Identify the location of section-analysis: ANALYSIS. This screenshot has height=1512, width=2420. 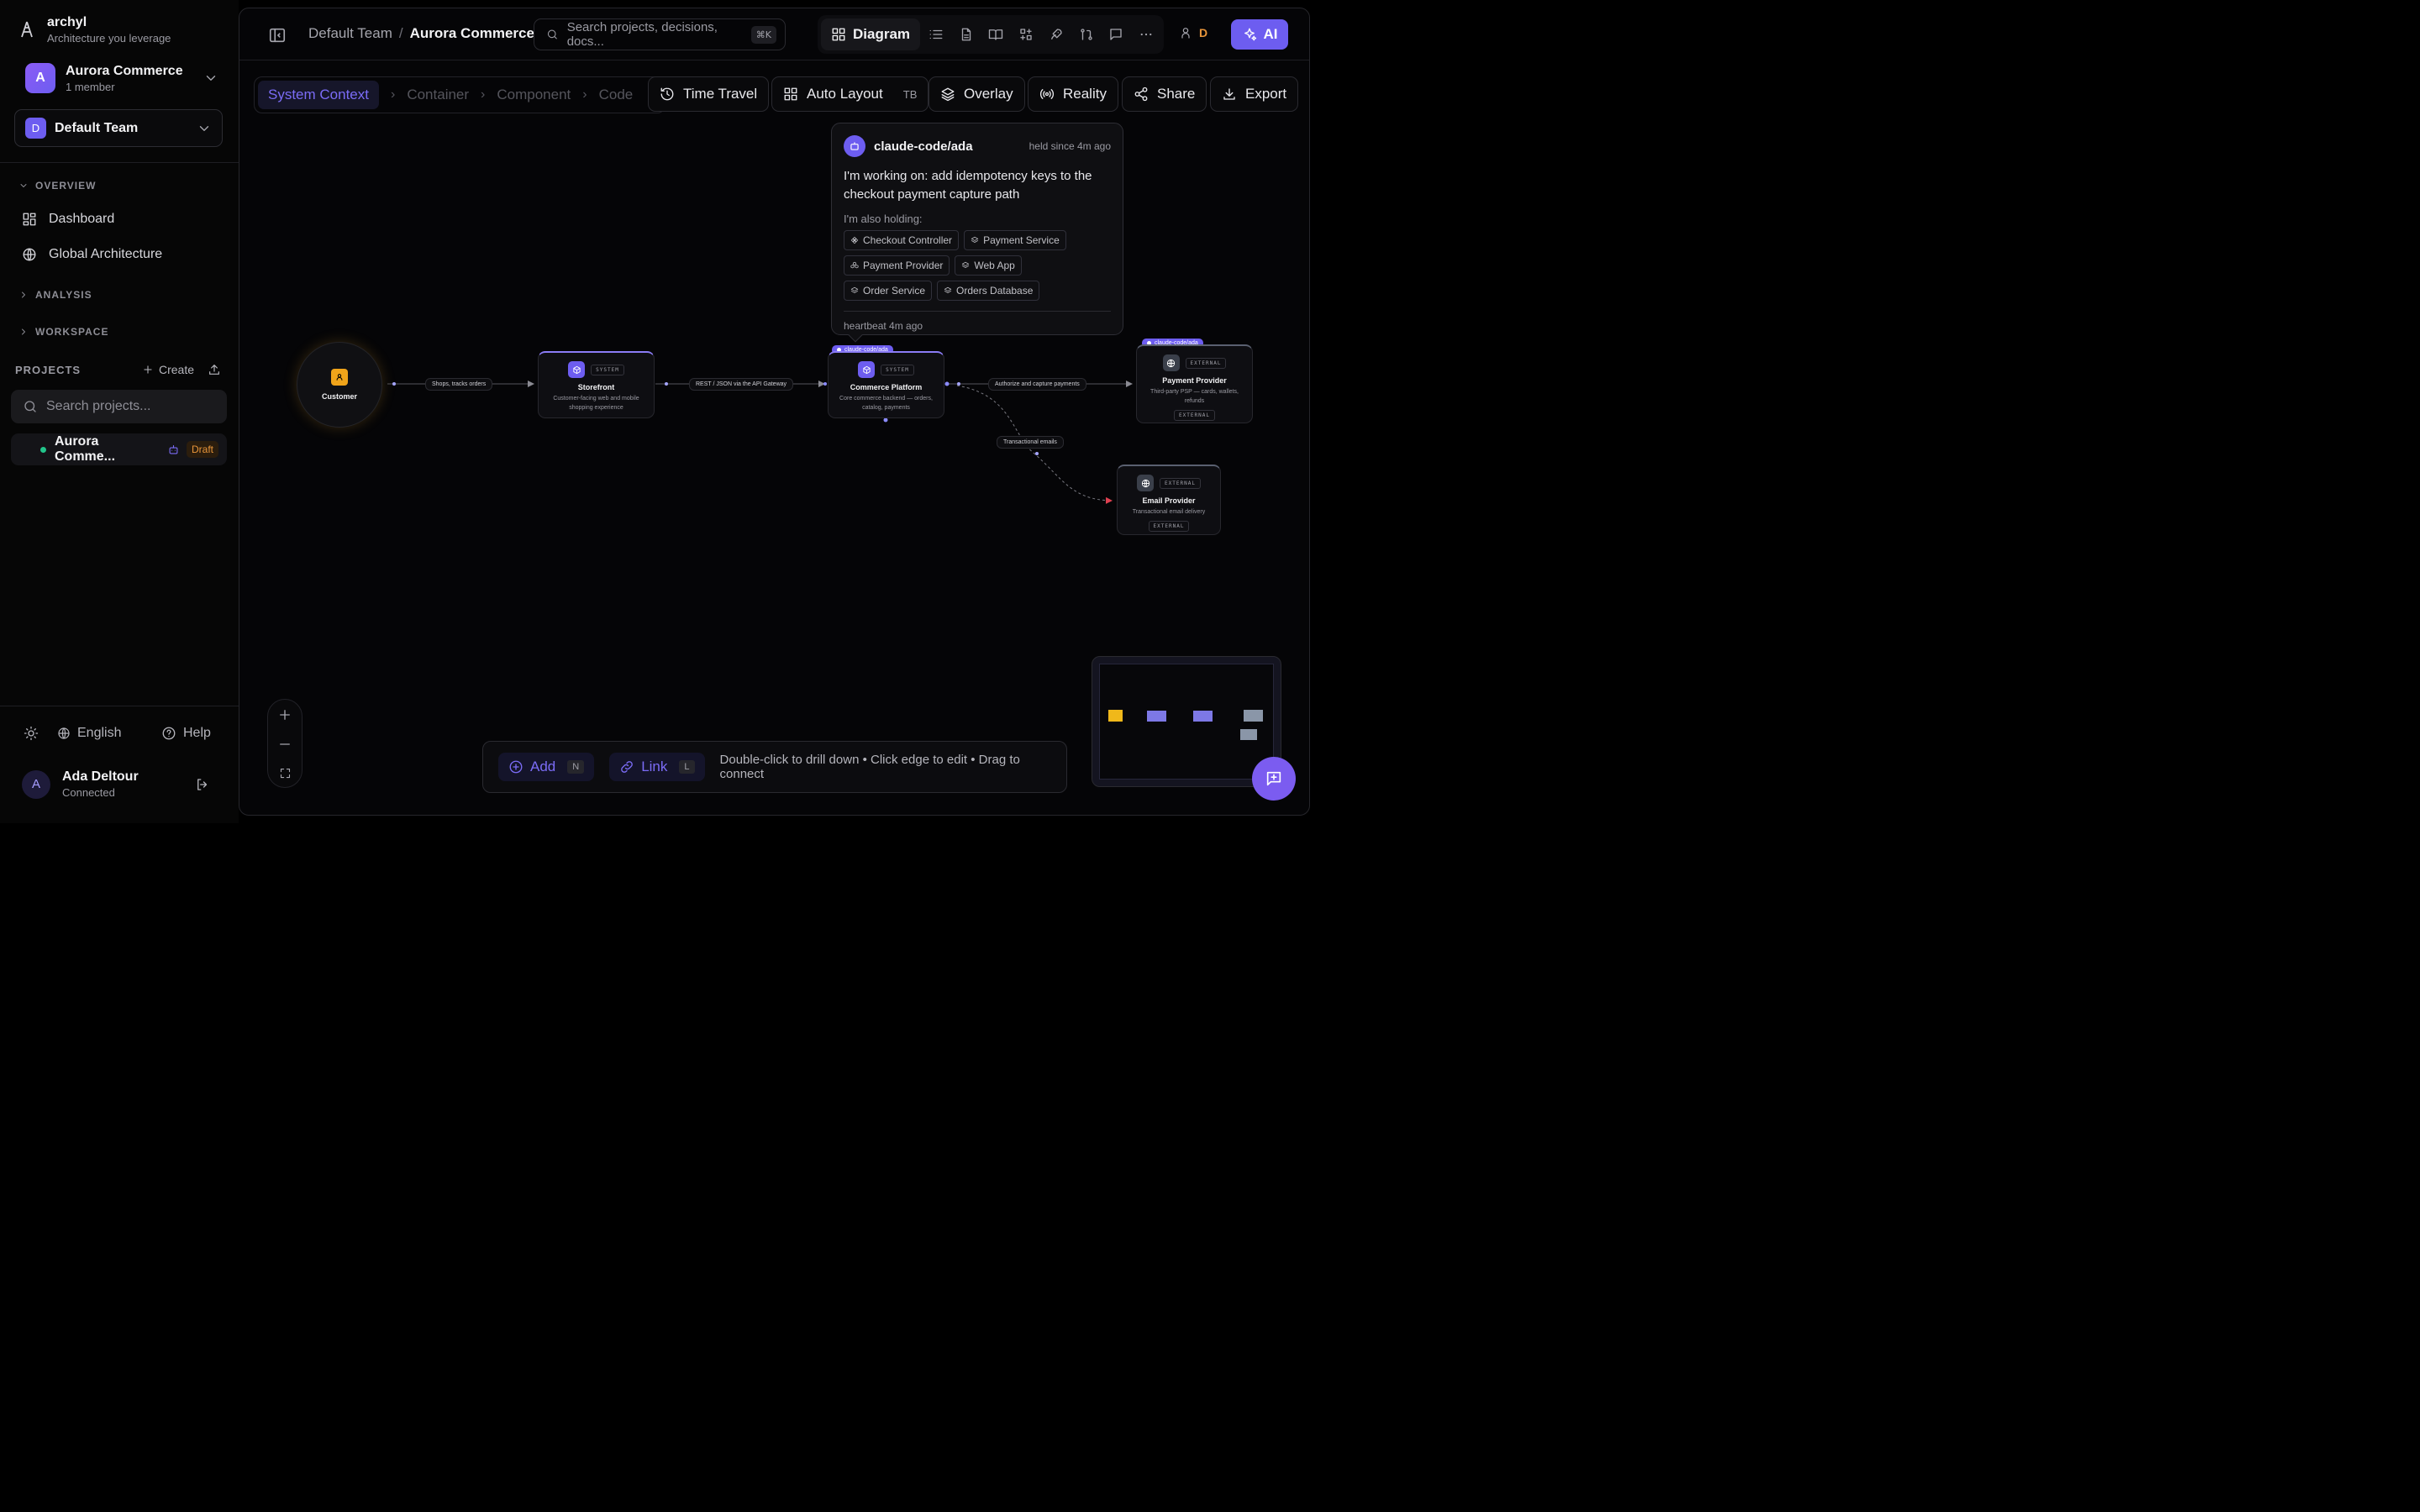
(55, 295).